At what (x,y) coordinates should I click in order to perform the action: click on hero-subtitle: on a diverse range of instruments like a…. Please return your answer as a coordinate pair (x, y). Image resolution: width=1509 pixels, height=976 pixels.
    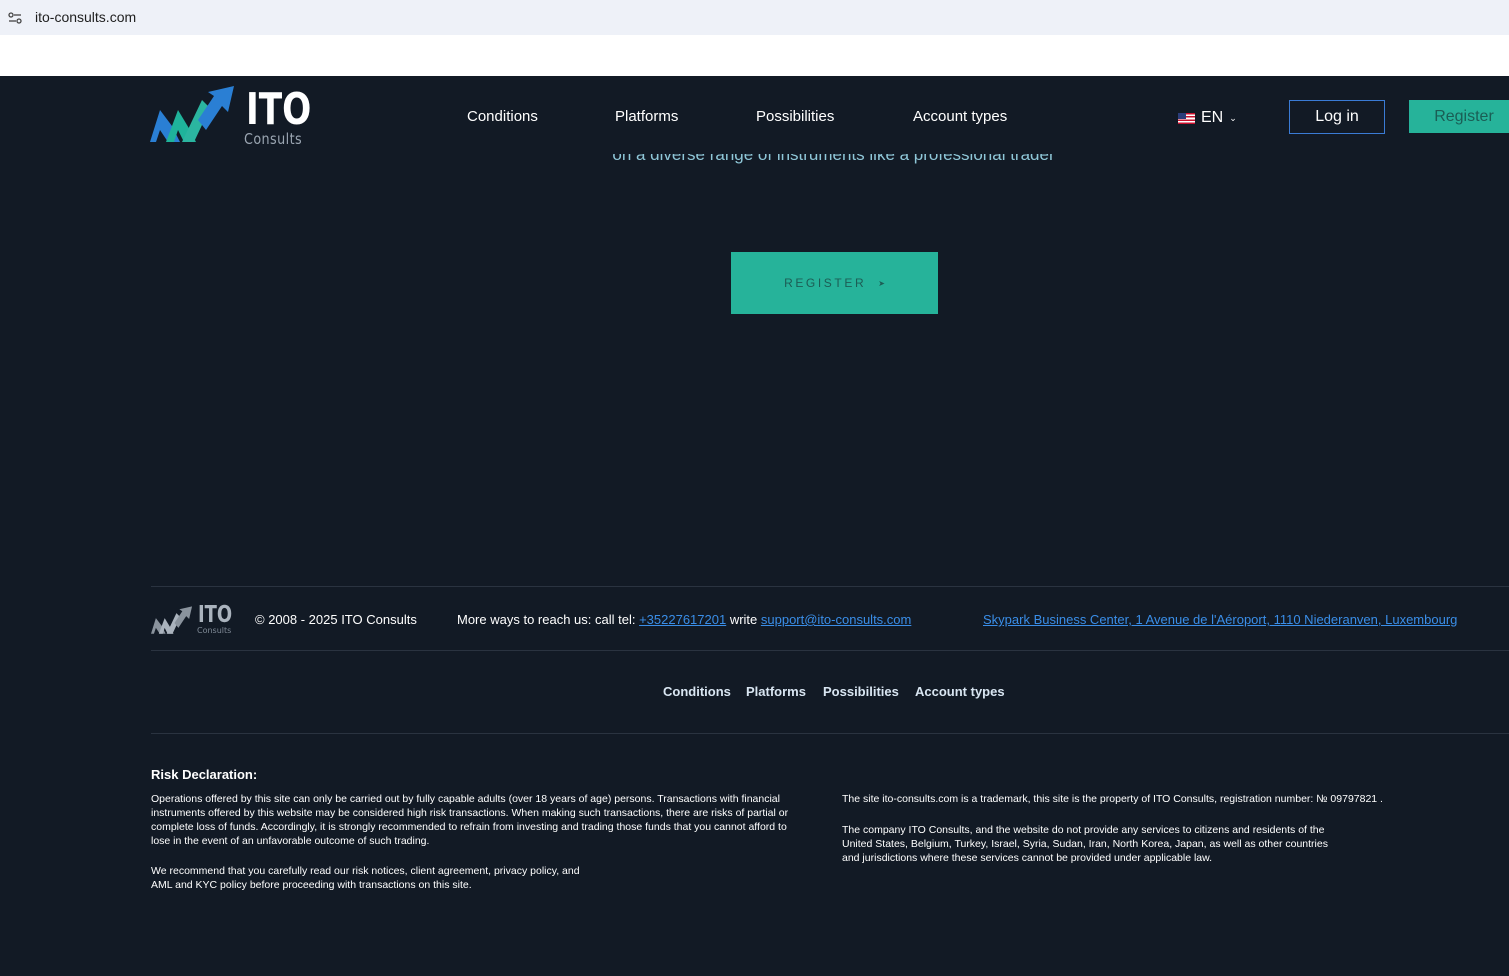
    Looking at the image, I should click on (833, 159).